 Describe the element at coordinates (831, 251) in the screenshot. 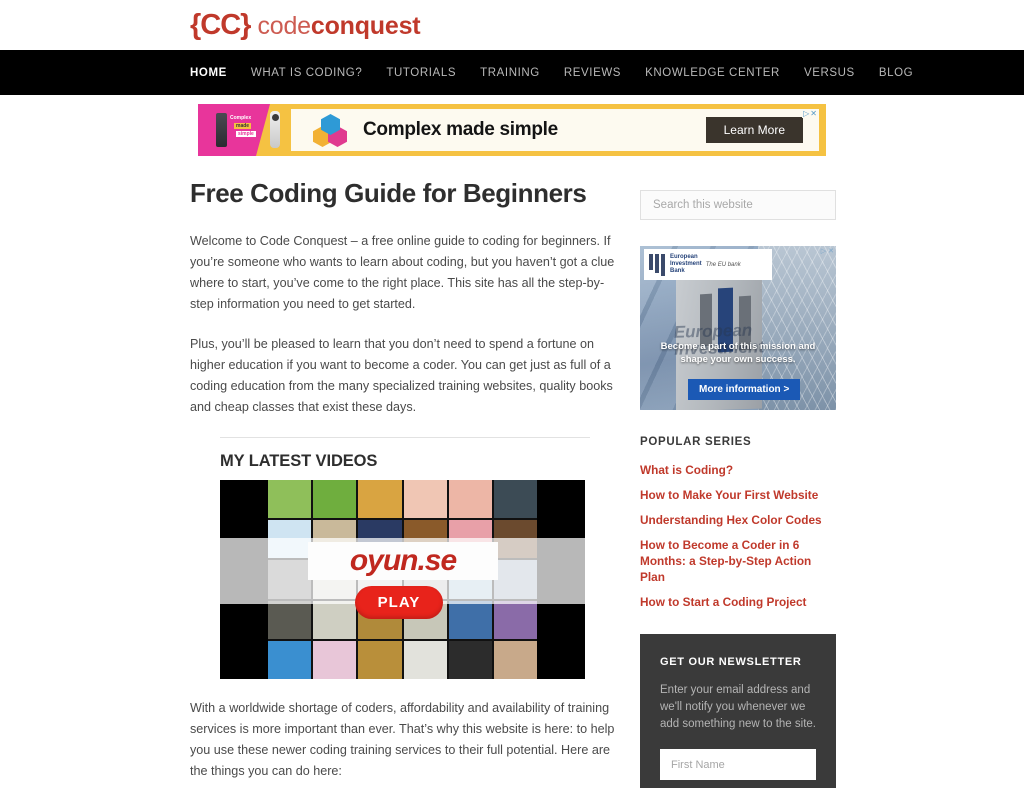

I see `sidebar-adchoices-close-icon: ✕` at that location.